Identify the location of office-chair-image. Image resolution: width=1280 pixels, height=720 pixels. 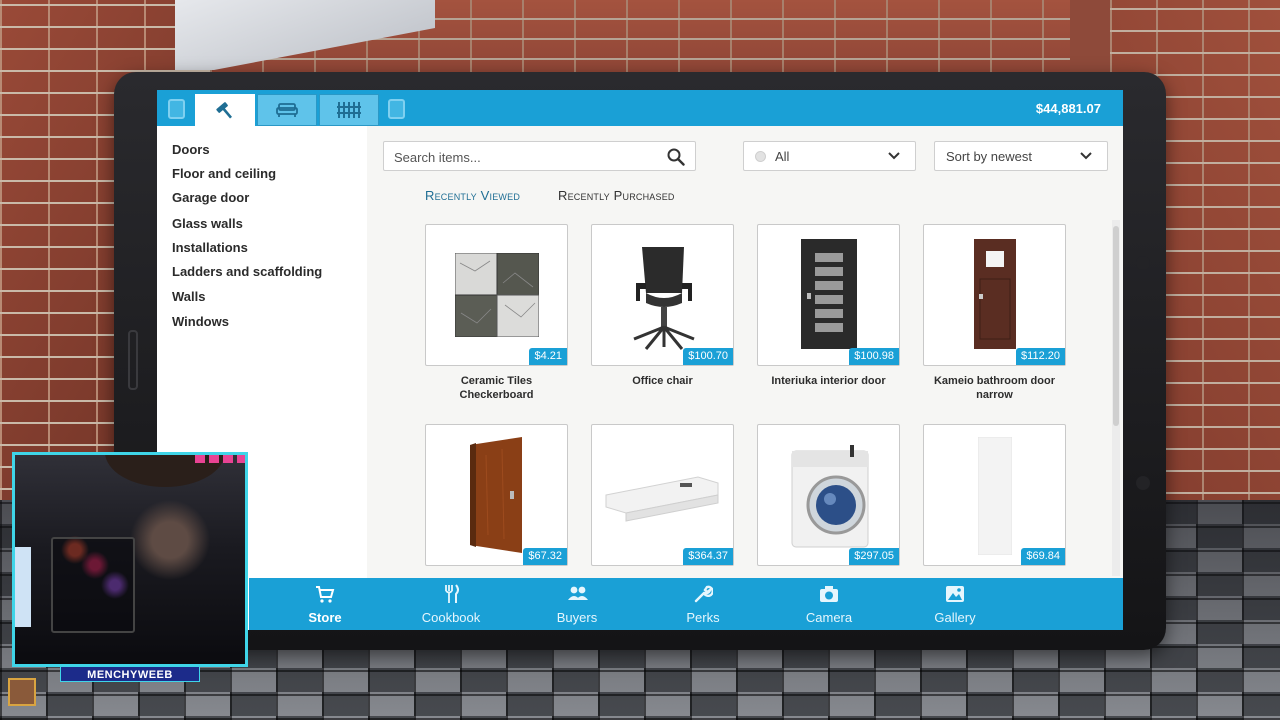
(664, 298).